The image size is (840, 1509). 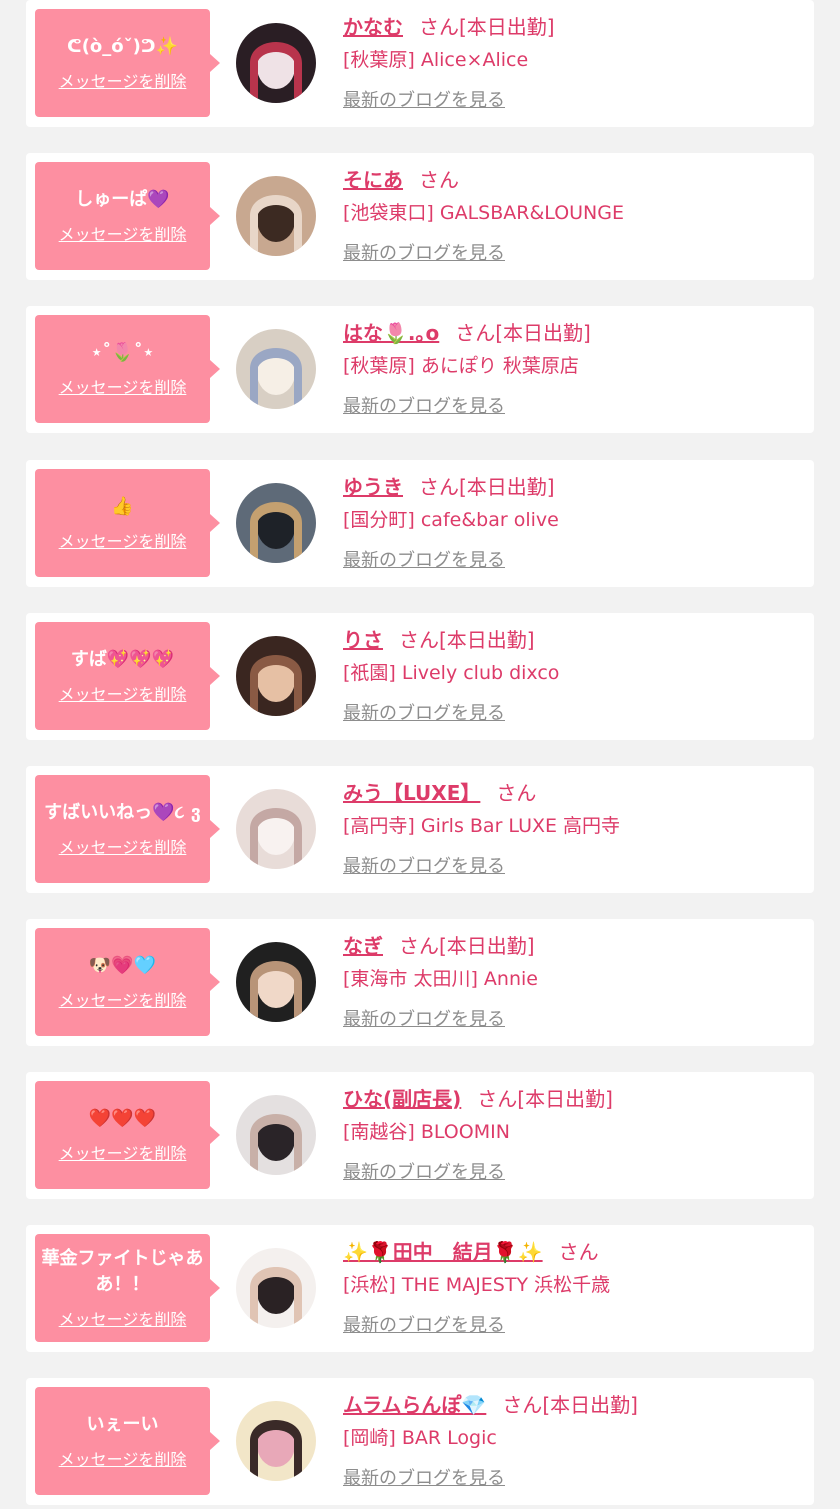 What do you see at coordinates (363, 946) in the screenshot?
I see `sender-name-link: なぎ` at bounding box center [363, 946].